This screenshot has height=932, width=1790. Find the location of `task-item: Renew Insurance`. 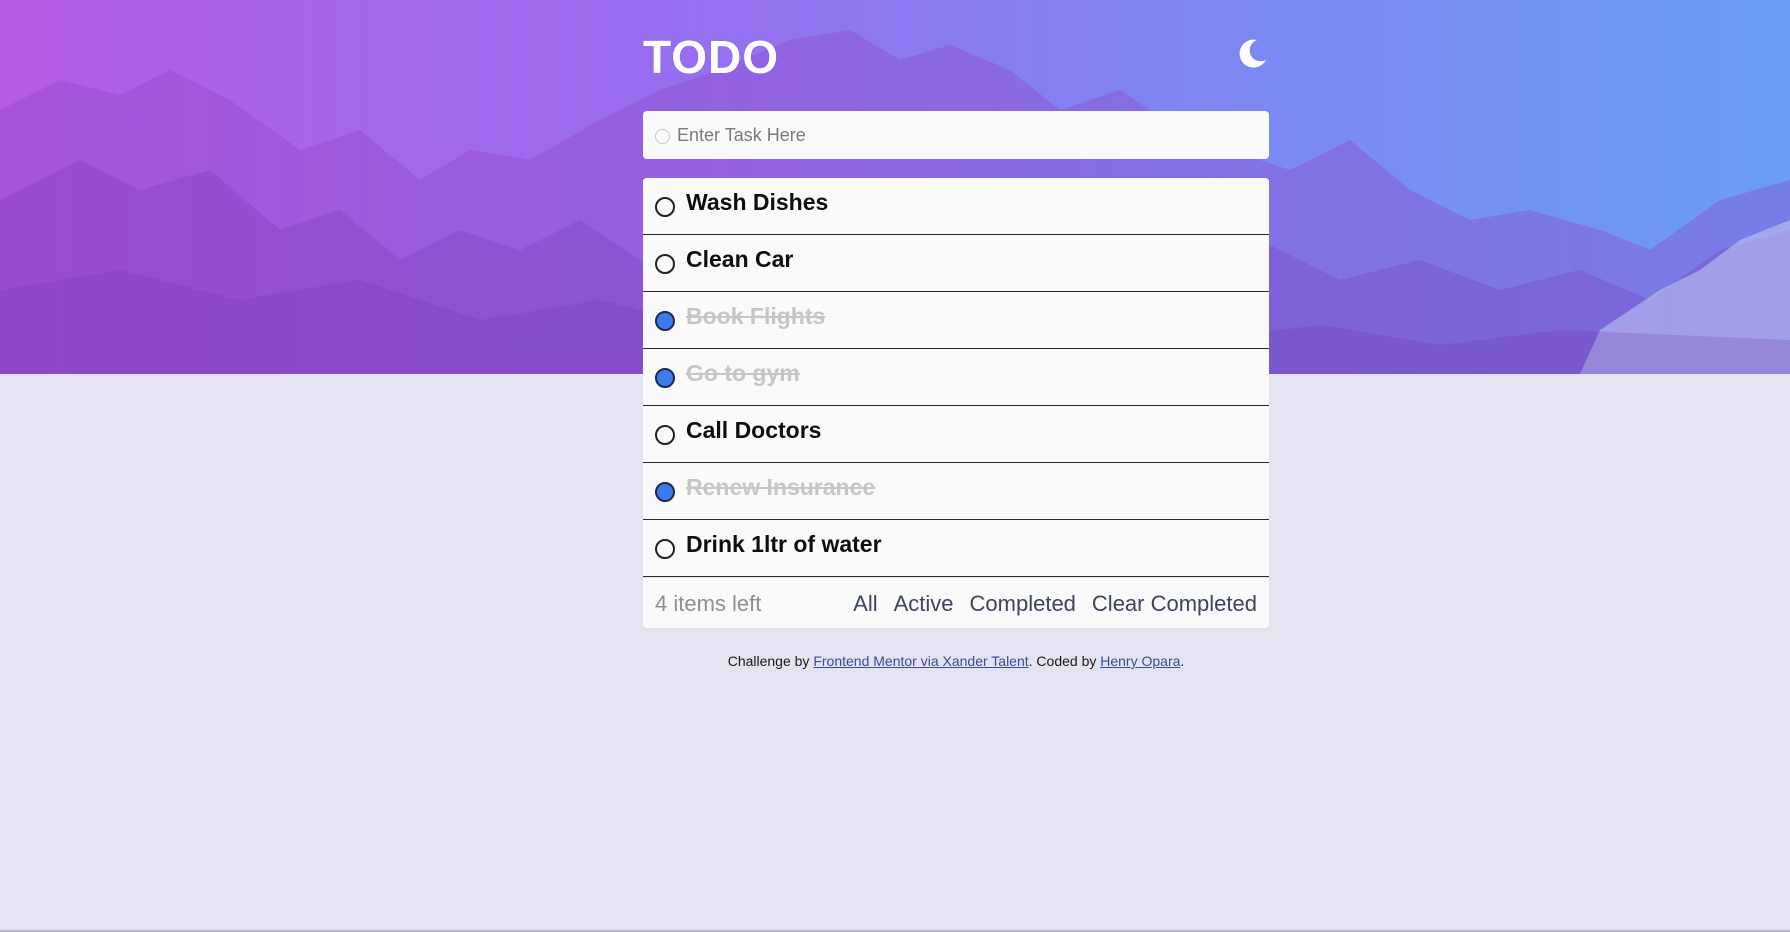

task-item: Renew Insurance is located at coordinates (956, 491).